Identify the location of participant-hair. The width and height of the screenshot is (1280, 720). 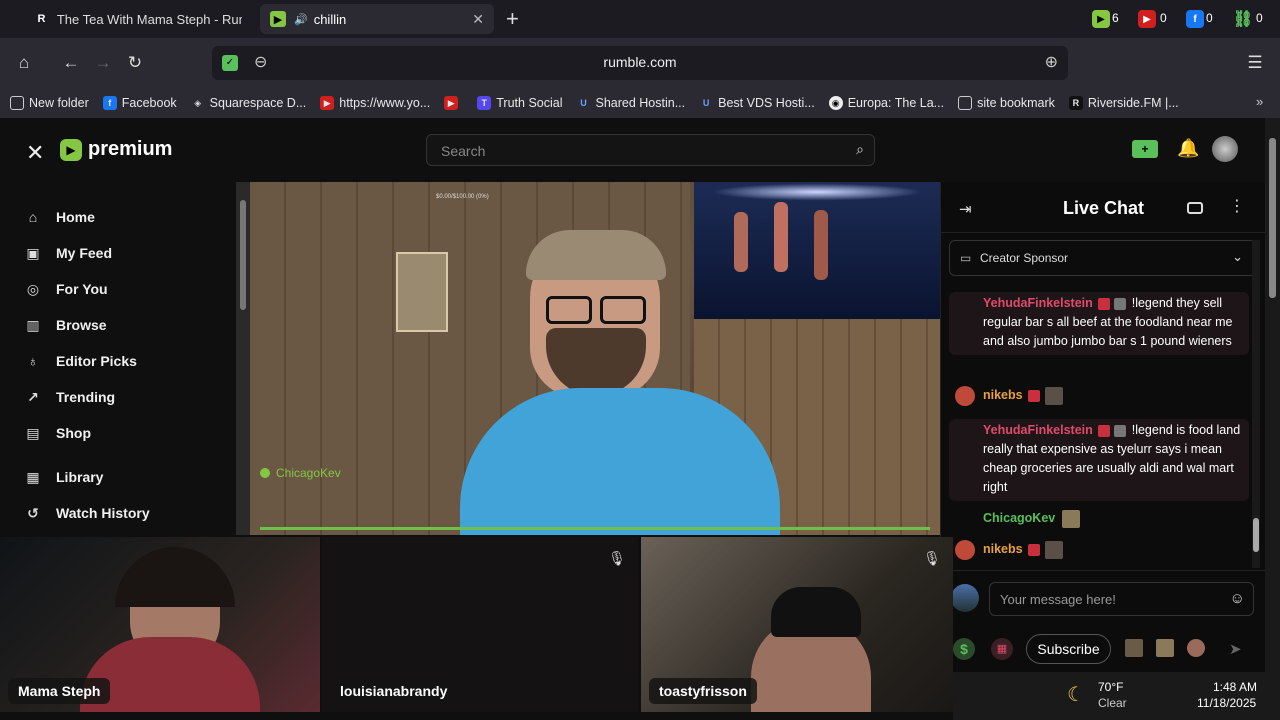
(175, 577).